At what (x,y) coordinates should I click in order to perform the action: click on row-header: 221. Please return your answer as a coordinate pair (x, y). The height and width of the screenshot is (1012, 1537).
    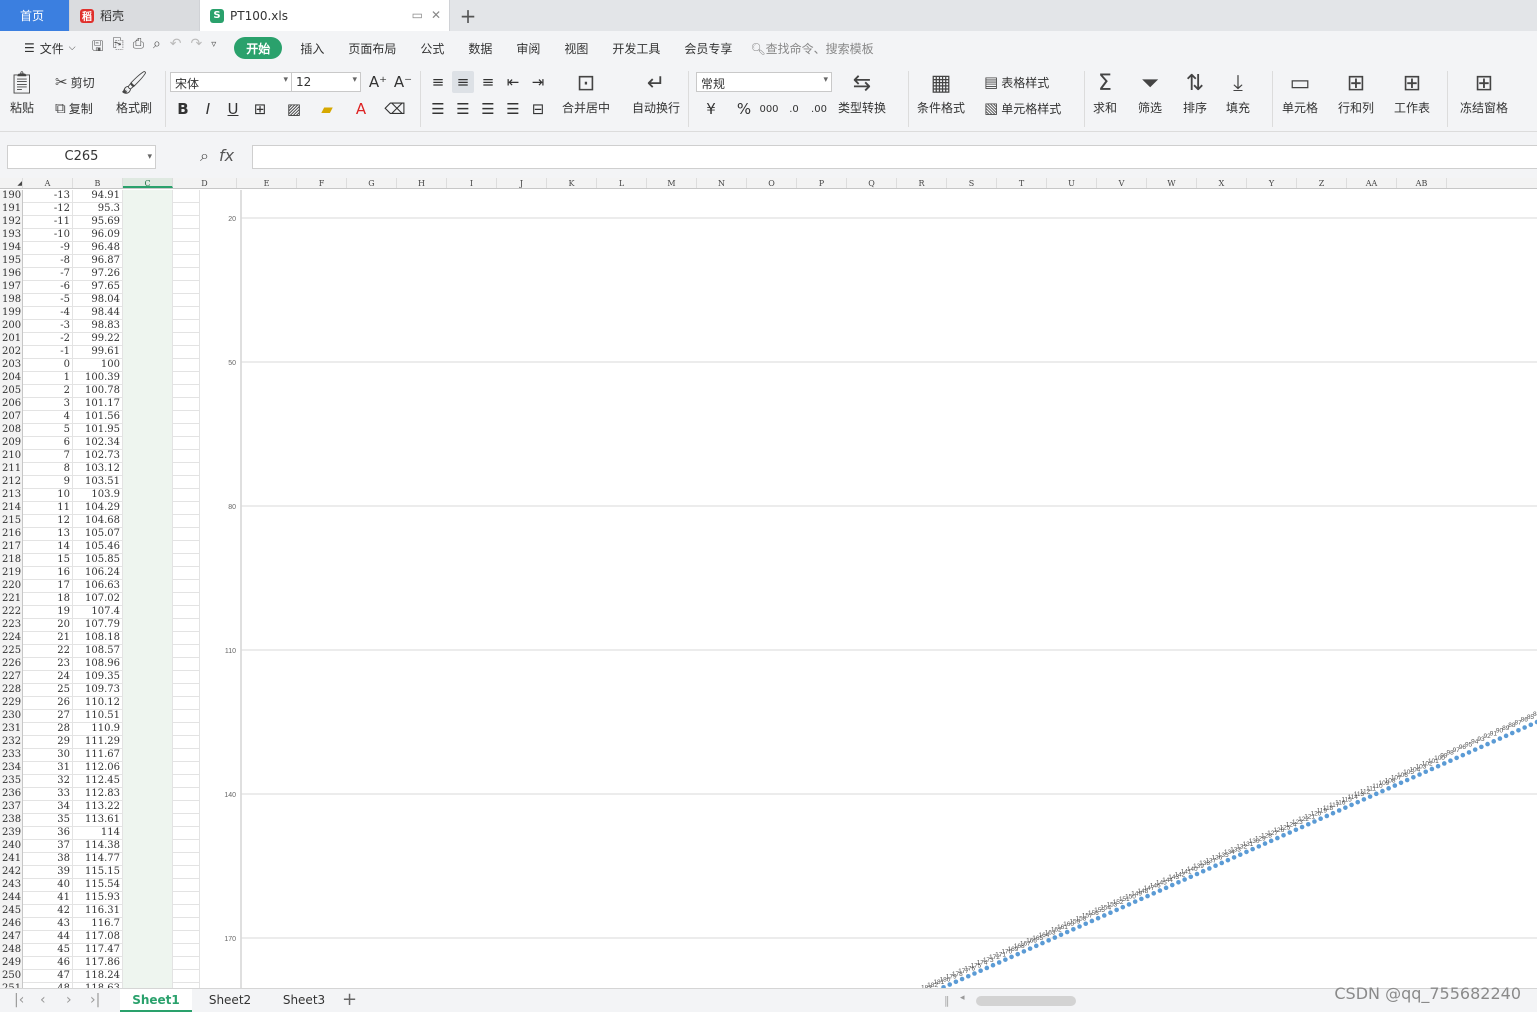
    Looking at the image, I should click on (11, 599).